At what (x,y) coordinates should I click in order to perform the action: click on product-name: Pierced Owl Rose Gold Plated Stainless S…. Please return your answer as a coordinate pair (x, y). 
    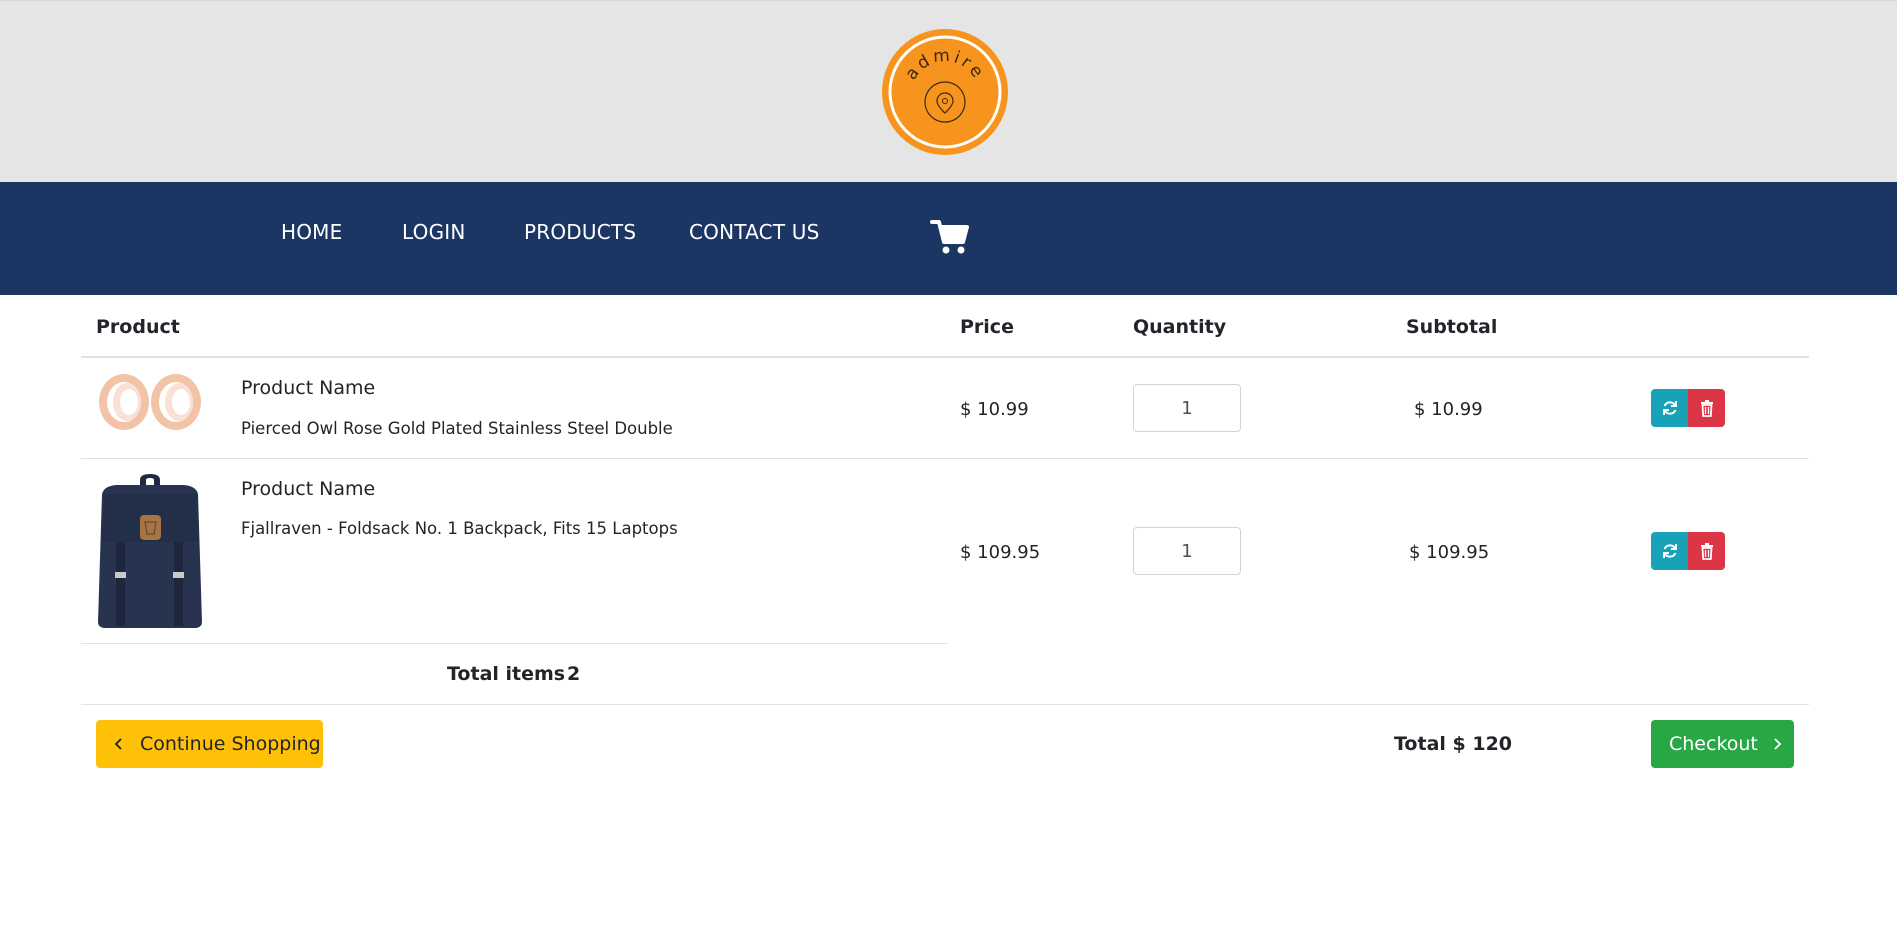
    Looking at the image, I should click on (457, 428).